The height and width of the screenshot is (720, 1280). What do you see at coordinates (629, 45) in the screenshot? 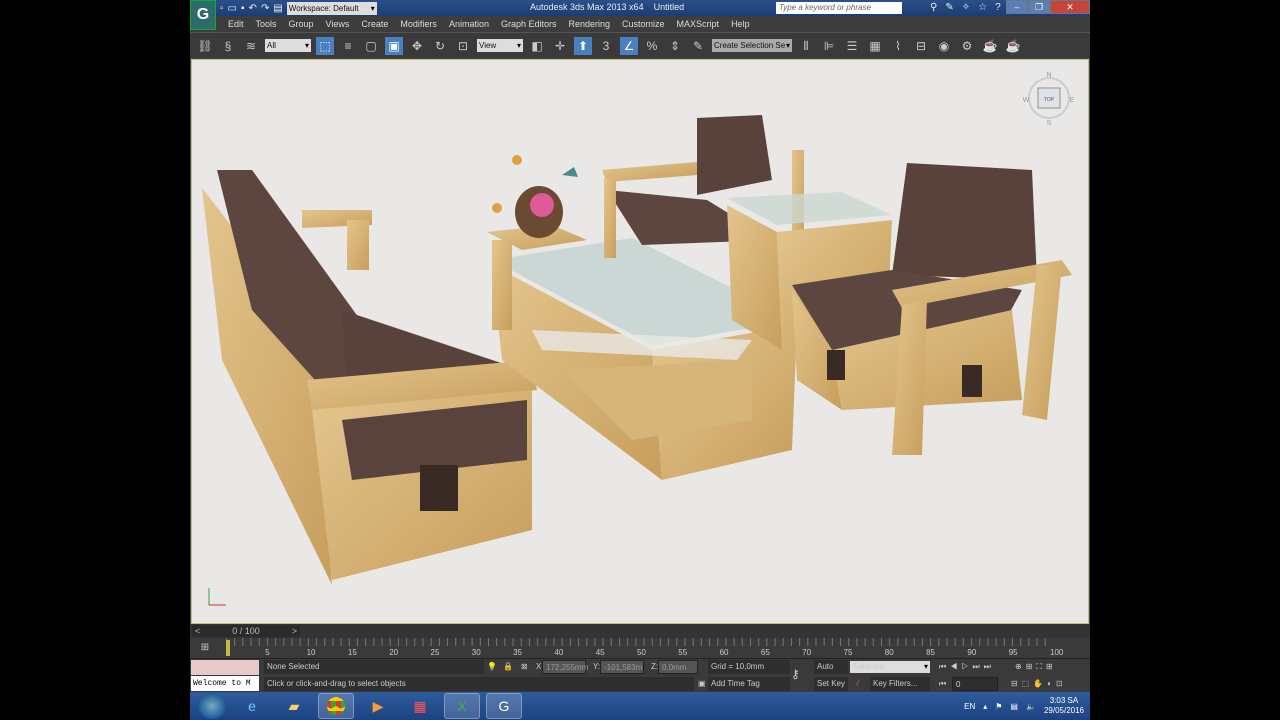
I see `angle-snap-icon: ∠` at bounding box center [629, 45].